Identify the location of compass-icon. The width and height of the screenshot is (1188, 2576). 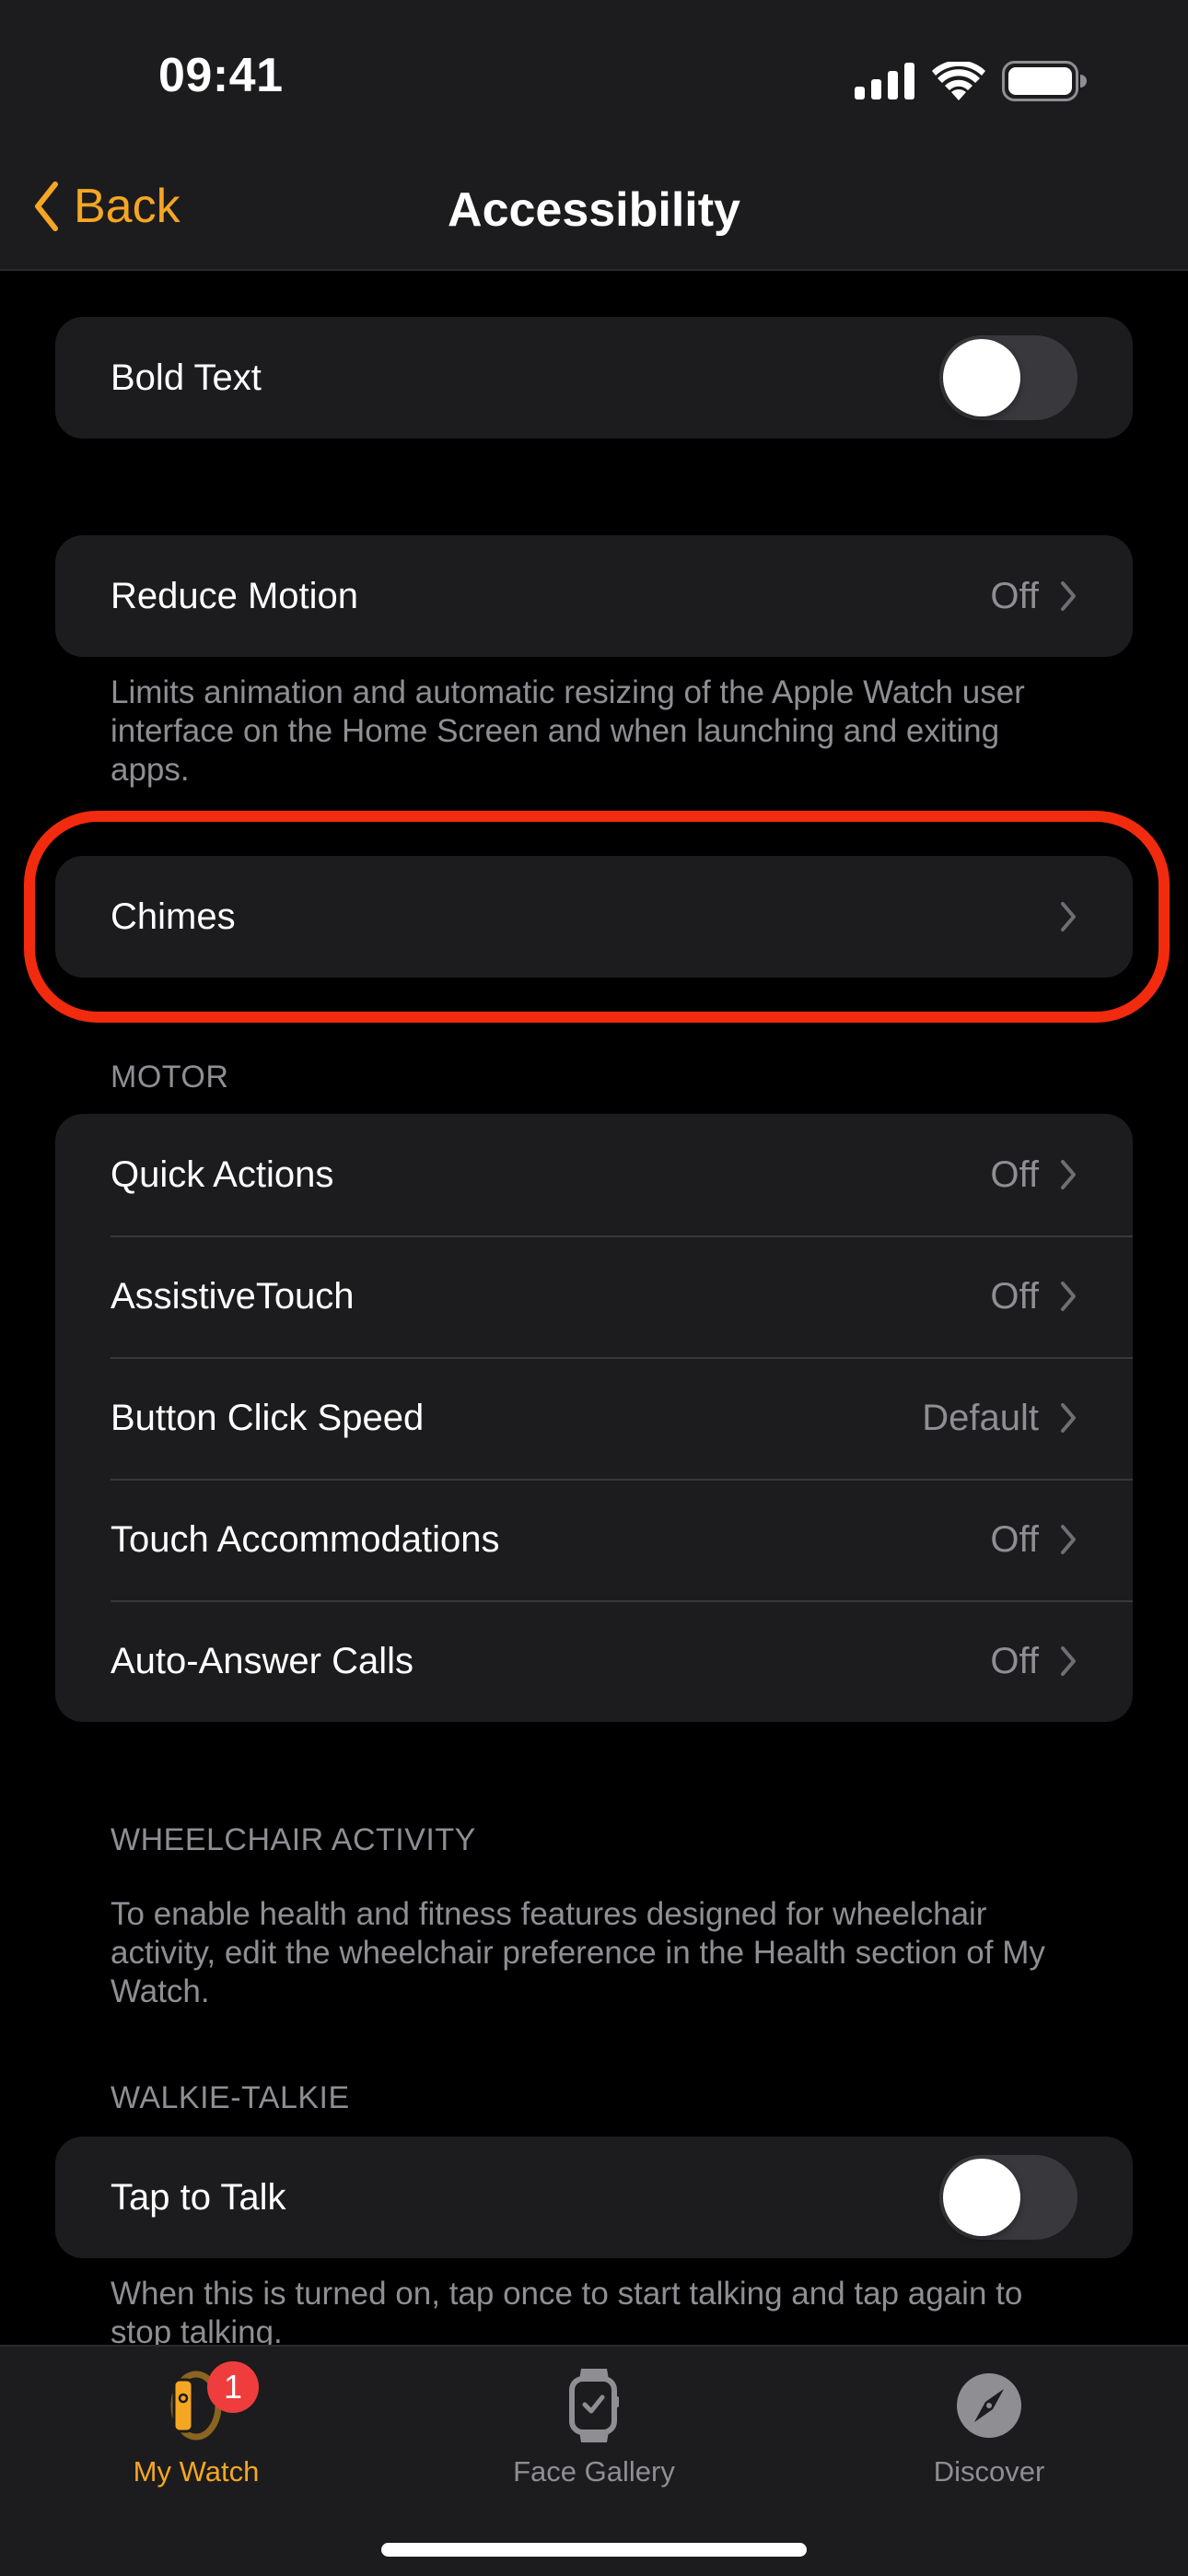
(989, 2405).